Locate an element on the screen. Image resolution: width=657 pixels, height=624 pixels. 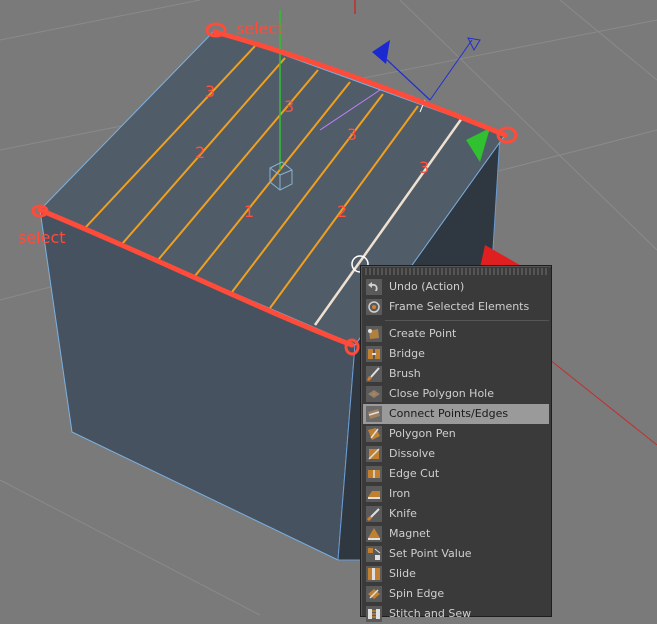
set-point-value-icon is located at coordinates (374, 554).